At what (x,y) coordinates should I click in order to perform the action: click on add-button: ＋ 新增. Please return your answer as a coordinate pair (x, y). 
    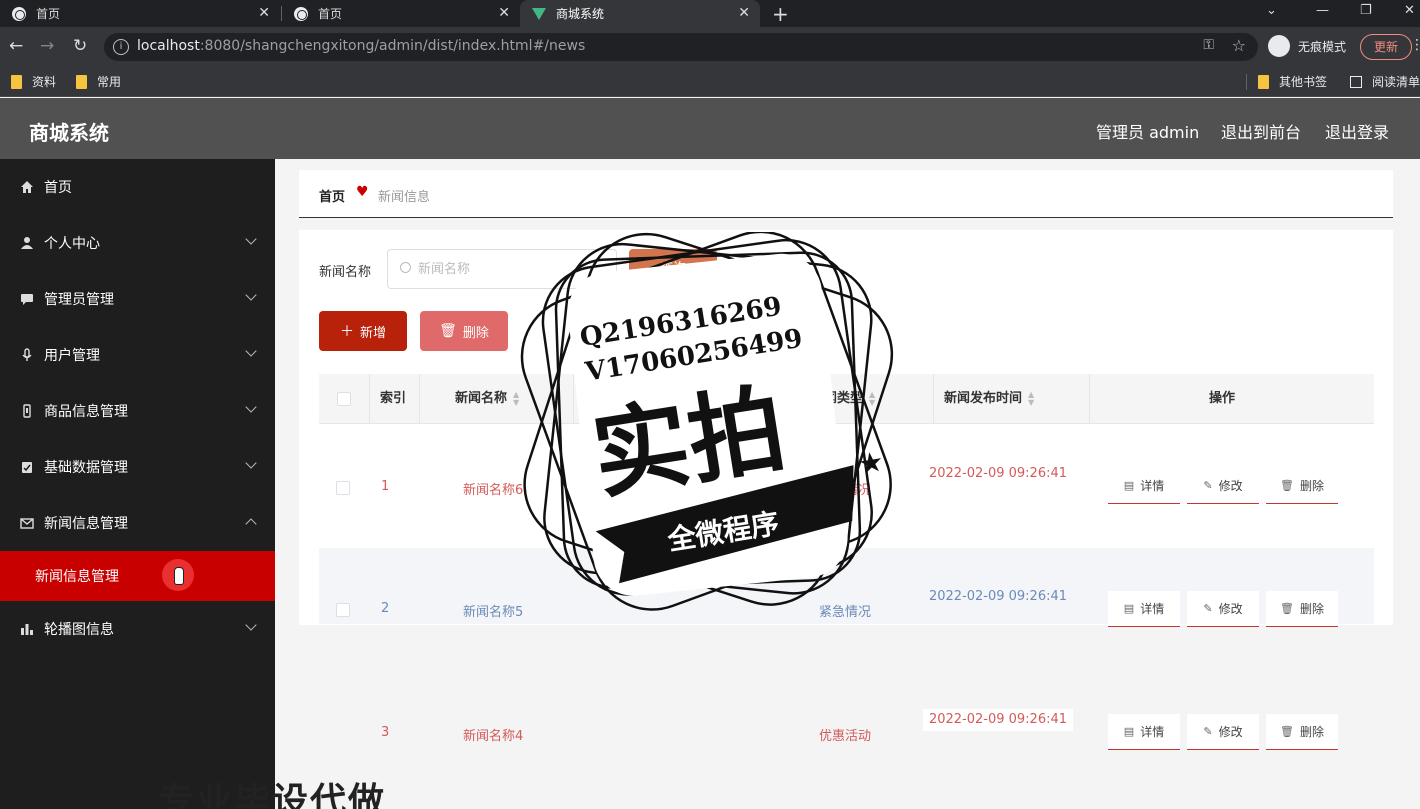
    Looking at the image, I should click on (363, 331).